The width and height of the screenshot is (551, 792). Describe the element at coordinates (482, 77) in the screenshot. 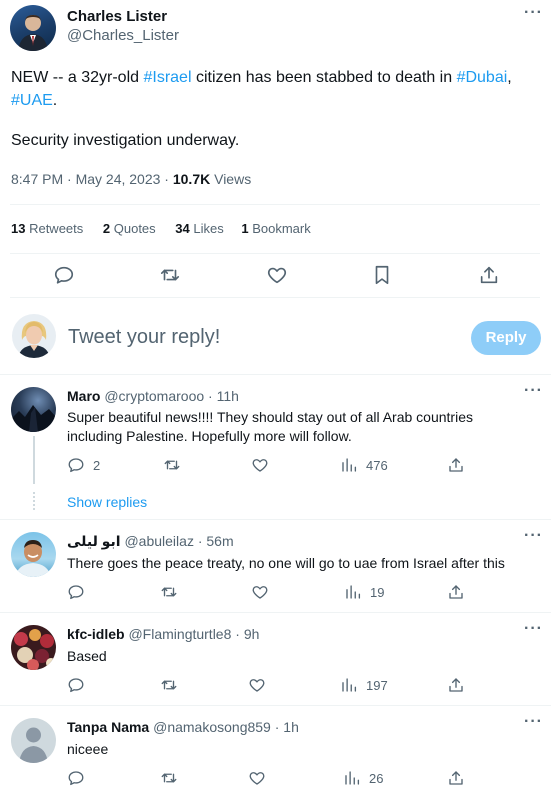

I see `hashtag-dubai-link: #Dubai` at that location.